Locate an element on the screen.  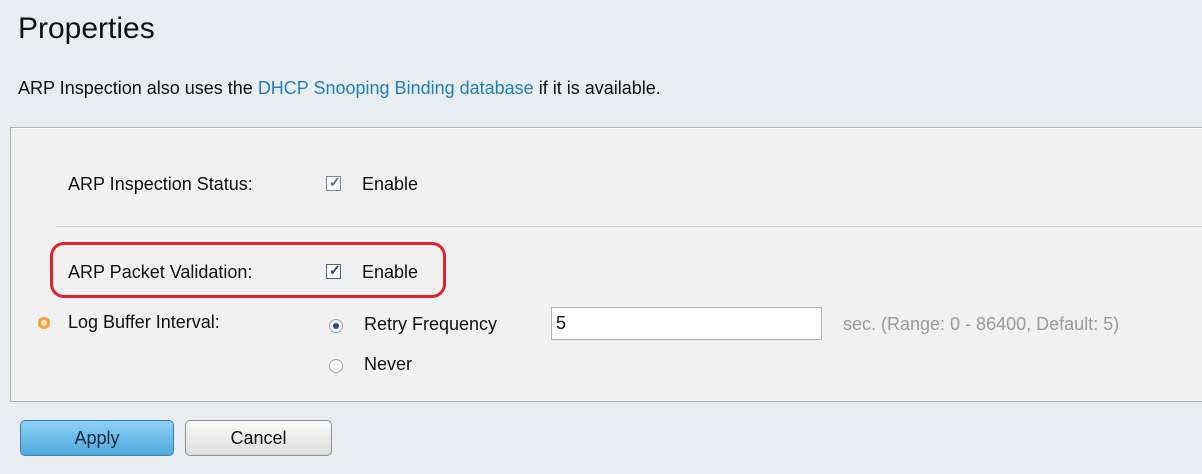
cancel-button: Cancel is located at coordinates (258, 438).